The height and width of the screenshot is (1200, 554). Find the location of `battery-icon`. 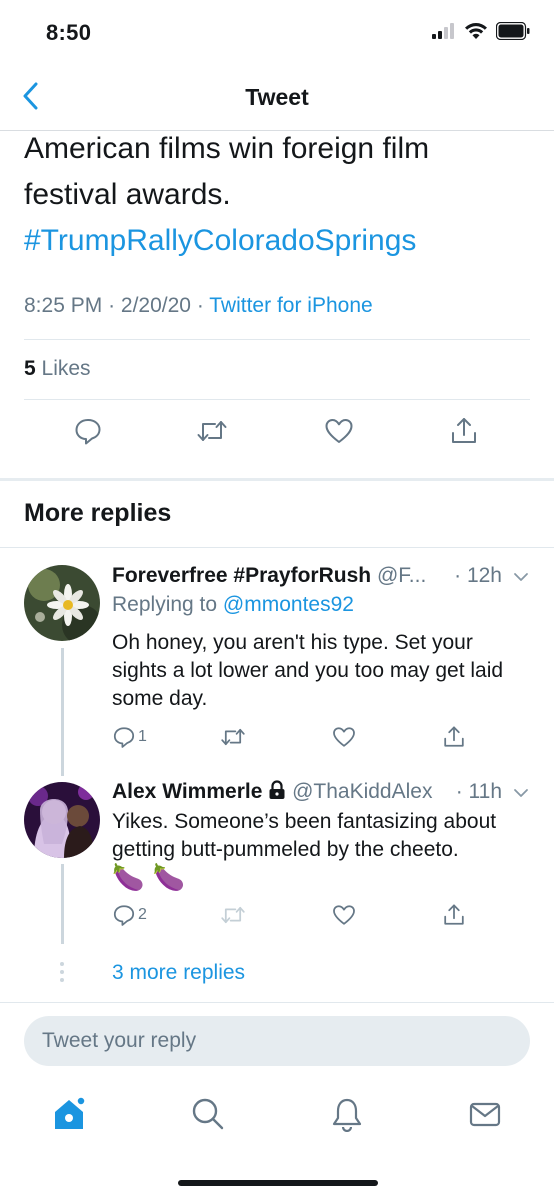

battery-icon is located at coordinates (513, 31).